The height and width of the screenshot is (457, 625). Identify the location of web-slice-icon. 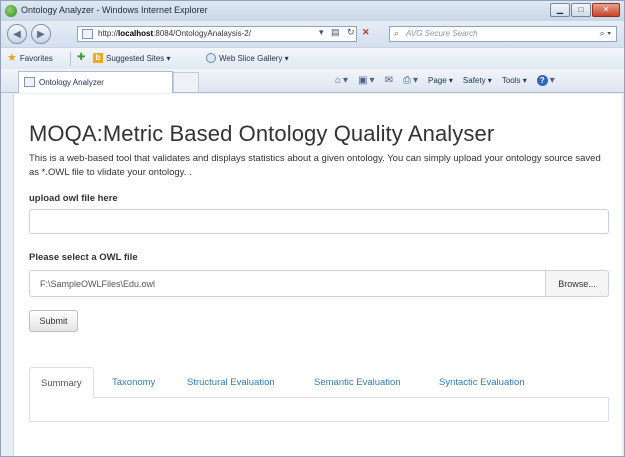
(211, 58).